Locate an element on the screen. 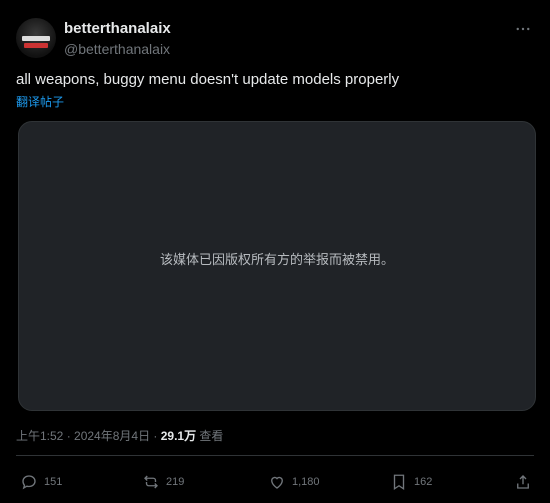 Image resolution: width=550 pixels, height=503 pixels. like-button: 1,180 is located at coordinates (294, 482).